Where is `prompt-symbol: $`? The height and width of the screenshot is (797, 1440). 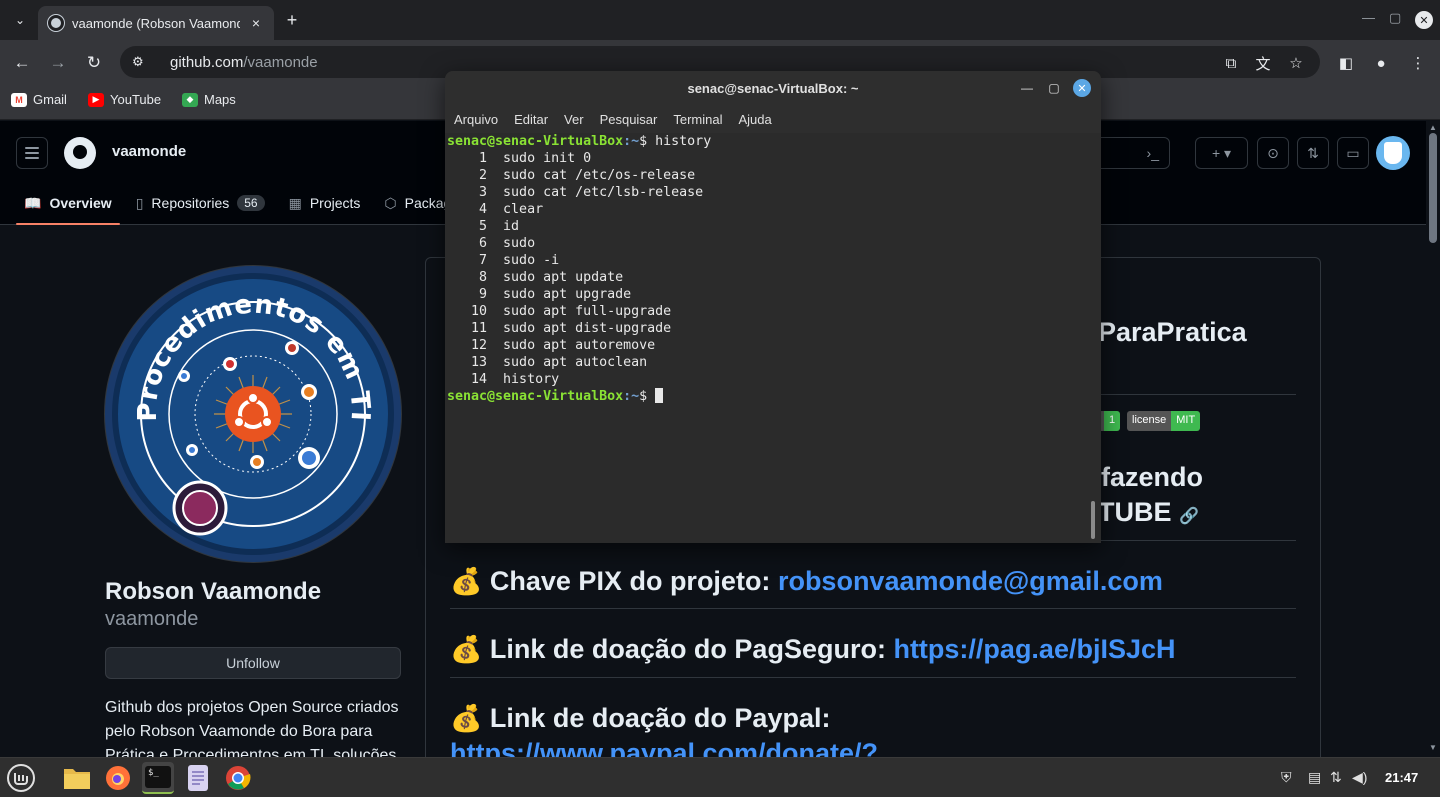 prompt-symbol: $ is located at coordinates (647, 396).